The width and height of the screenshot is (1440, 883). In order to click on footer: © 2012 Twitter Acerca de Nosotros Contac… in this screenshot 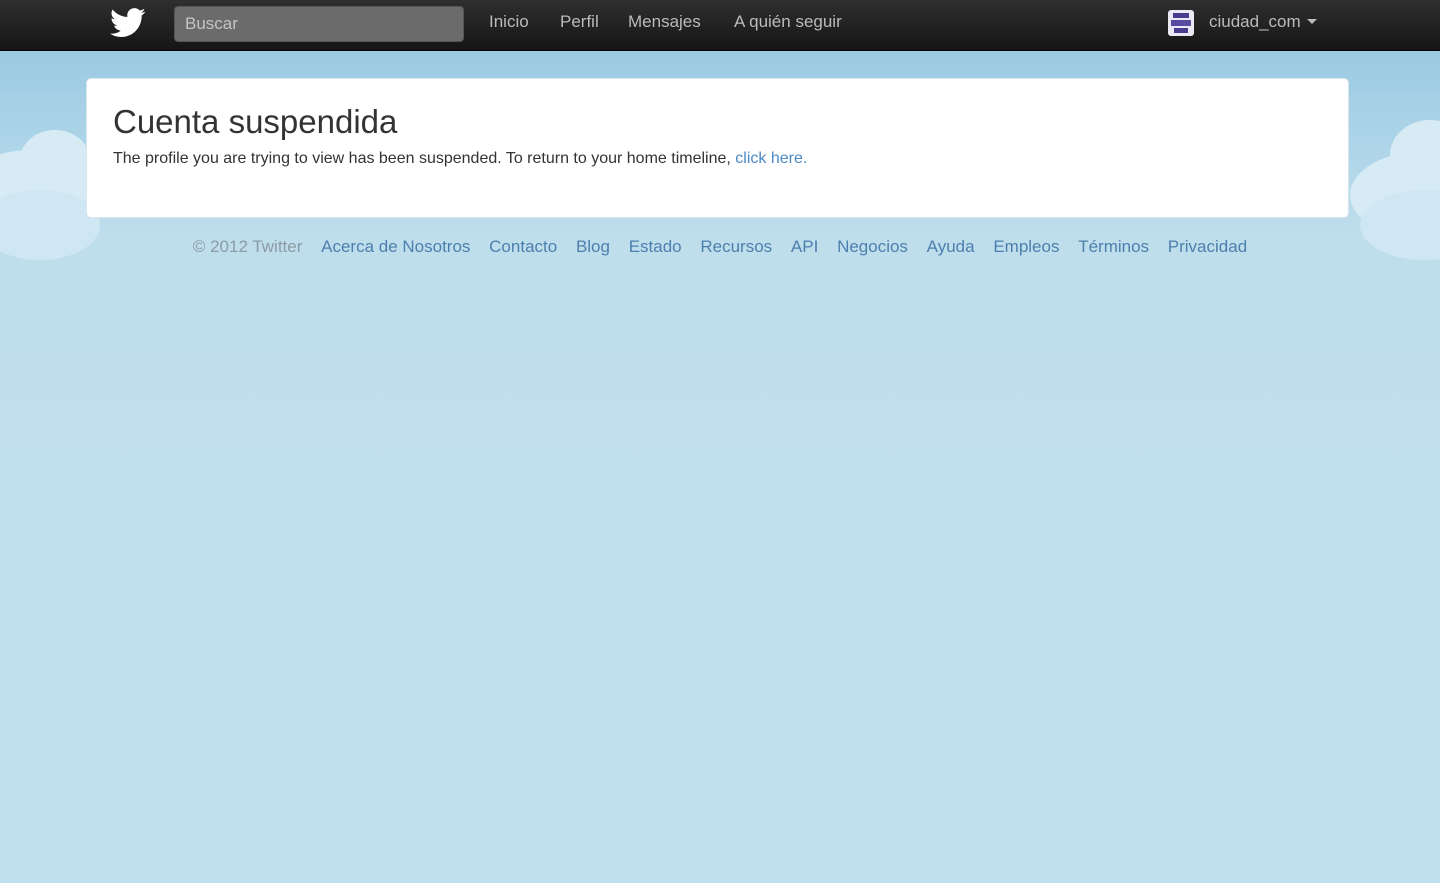, I will do `click(720, 247)`.